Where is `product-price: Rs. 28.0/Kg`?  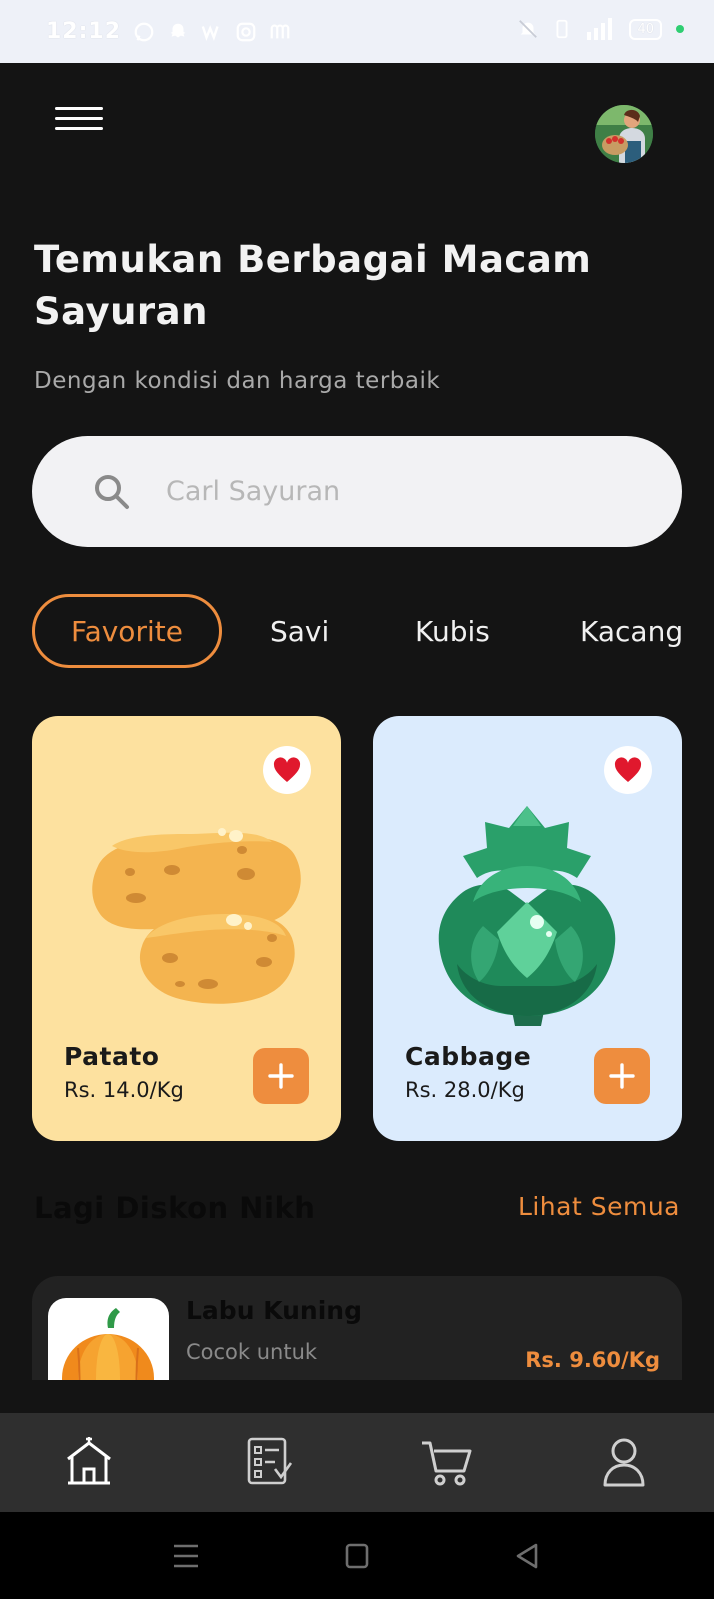
product-price: Rs. 28.0/Kg is located at coordinates (465, 1090).